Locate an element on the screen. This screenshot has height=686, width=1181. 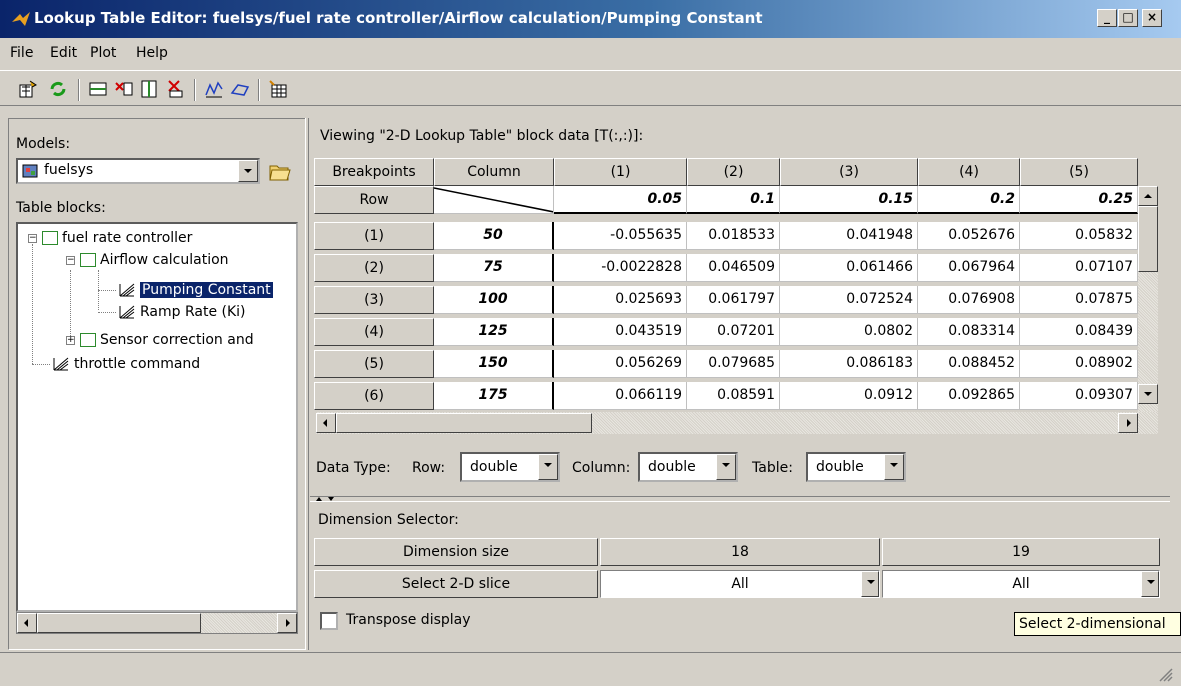
slice-select-1: All is located at coordinates (740, 584).